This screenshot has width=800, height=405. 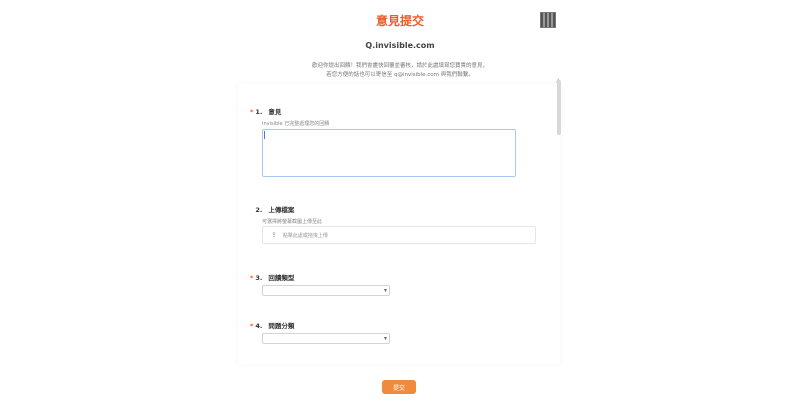 What do you see at coordinates (399, 21) in the screenshot?
I see `page-title: 意見提交` at bounding box center [399, 21].